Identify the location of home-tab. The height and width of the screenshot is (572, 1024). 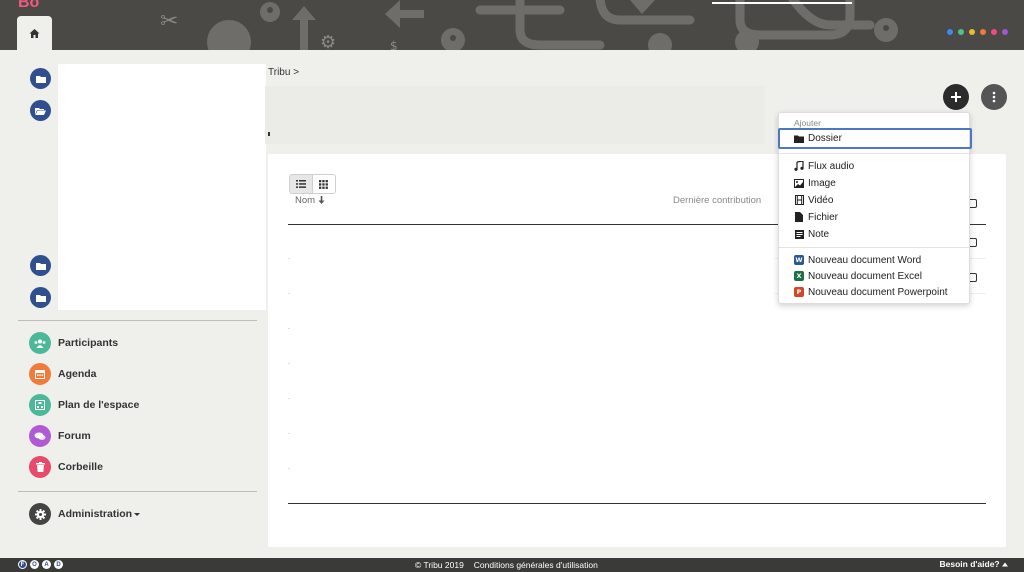
(34, 33).